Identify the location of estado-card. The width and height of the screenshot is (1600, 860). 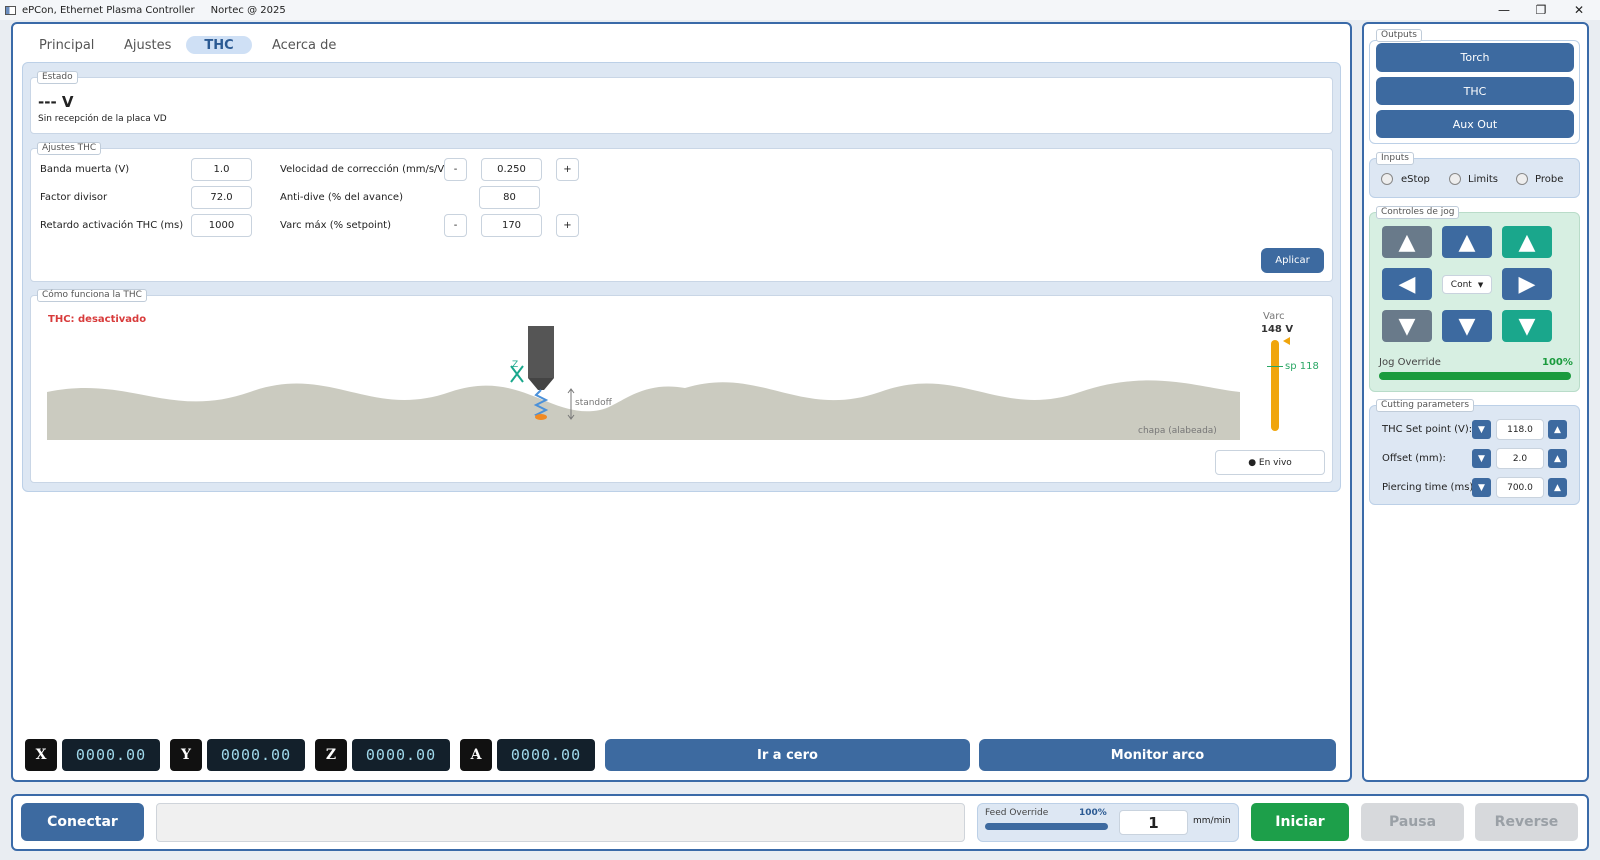
(681, 105).